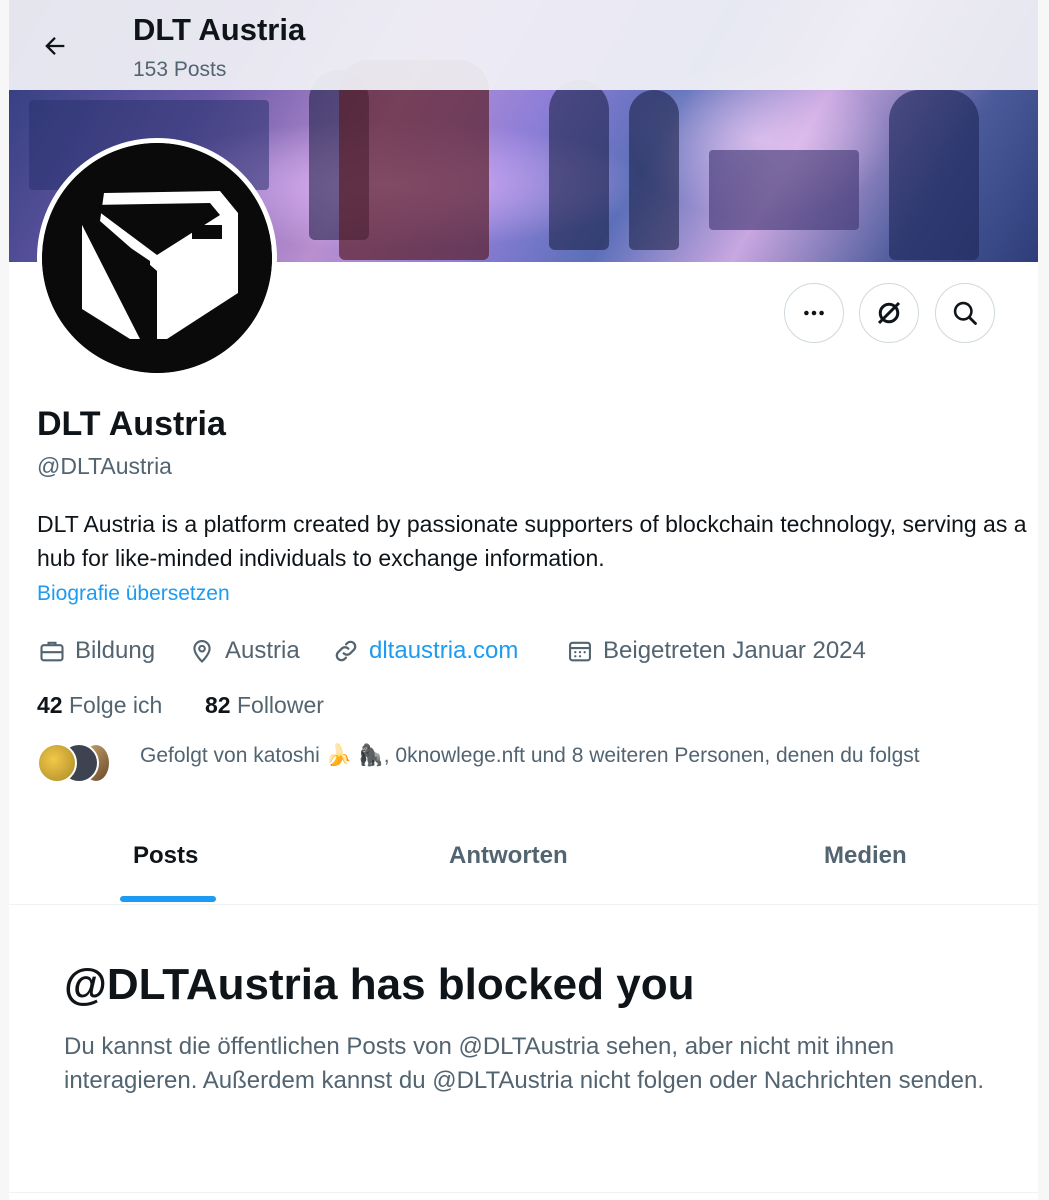 The width and height of the screenshot is (1049, 1200). Describe the element at coordinates (508, 856) in the screenshot. I see `tab-replies: Antworten` at that location.